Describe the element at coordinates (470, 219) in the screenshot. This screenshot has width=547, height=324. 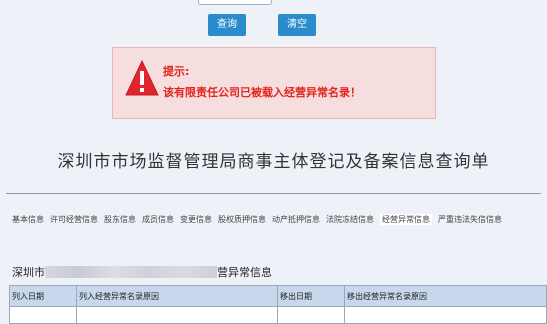
I see `tab-serious-violation-info: 严重违法失信信息` at that location.